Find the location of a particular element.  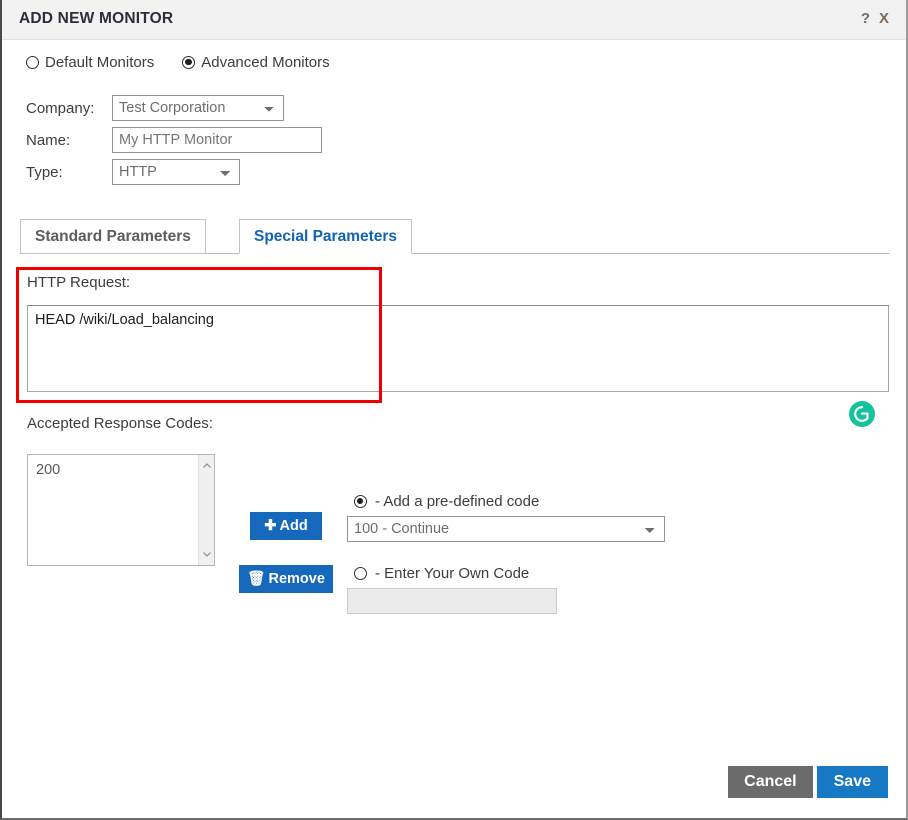

list-item: 200 is located at coordinates (48, 470).